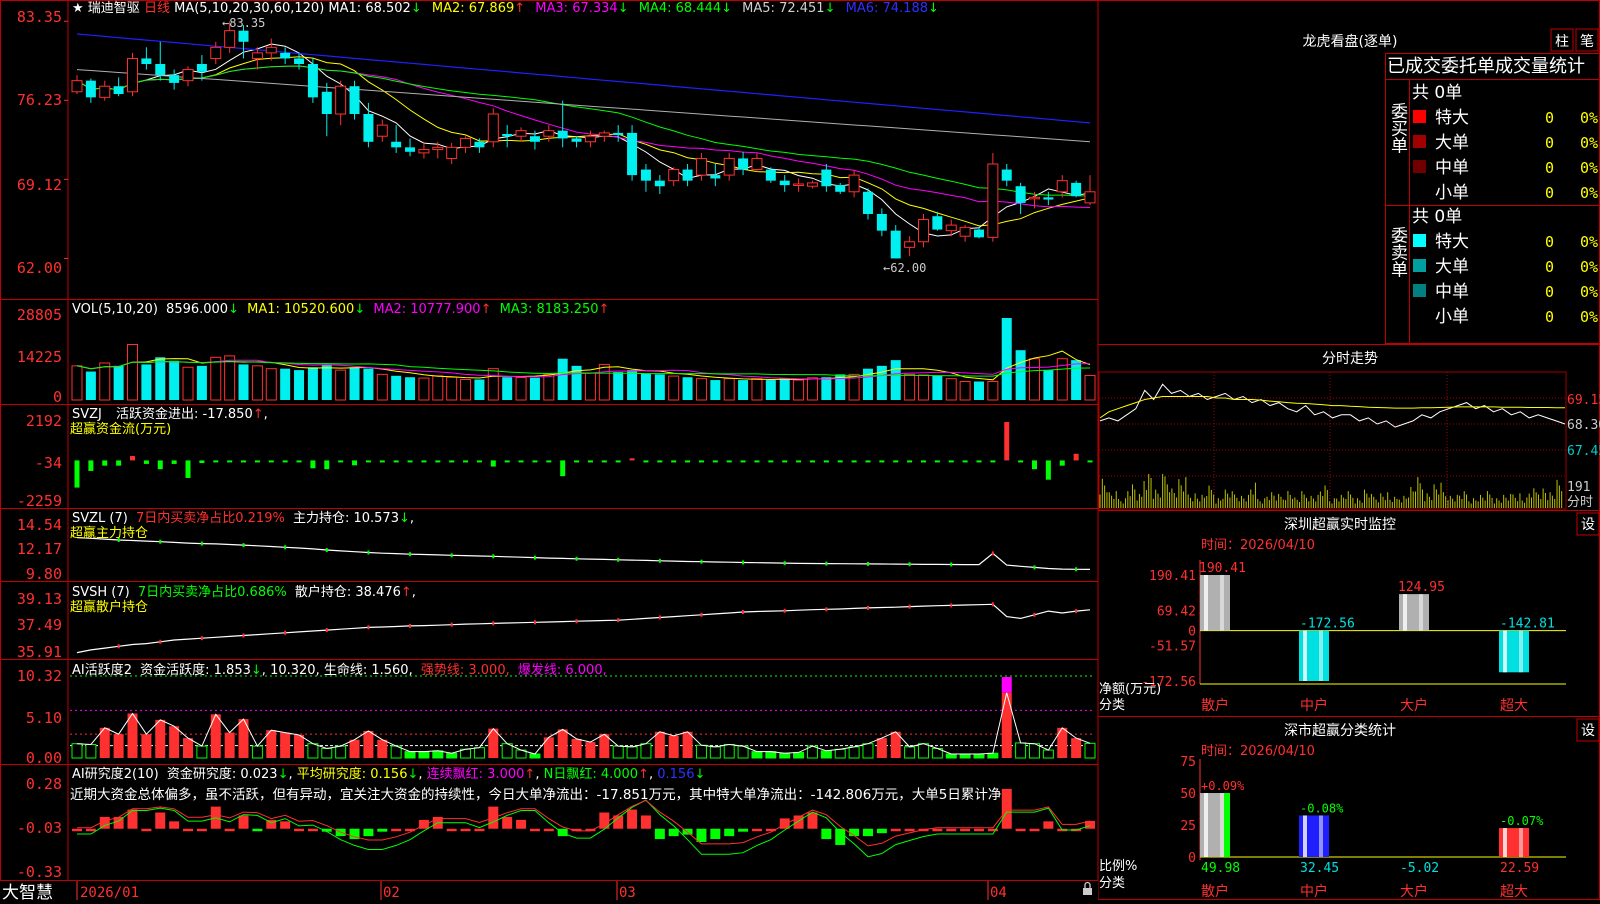  I want to click on bar-mode-button: 柱, so click(1562, 40).